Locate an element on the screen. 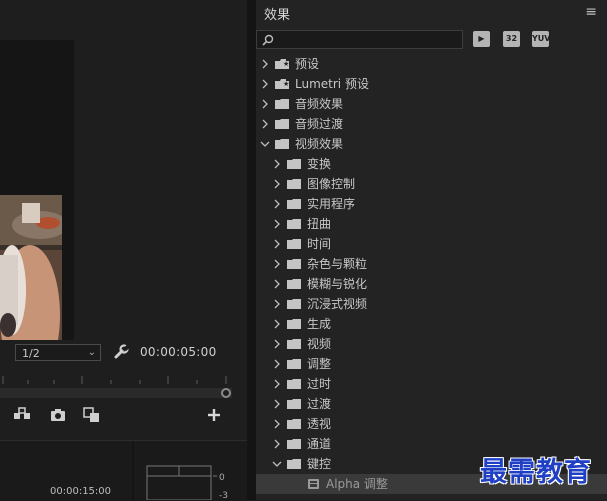 Image resolution: width=607 pixels, height=501 pixels. timeline-timecode: 00:00:15:00 is located at coordinates (81, 491).